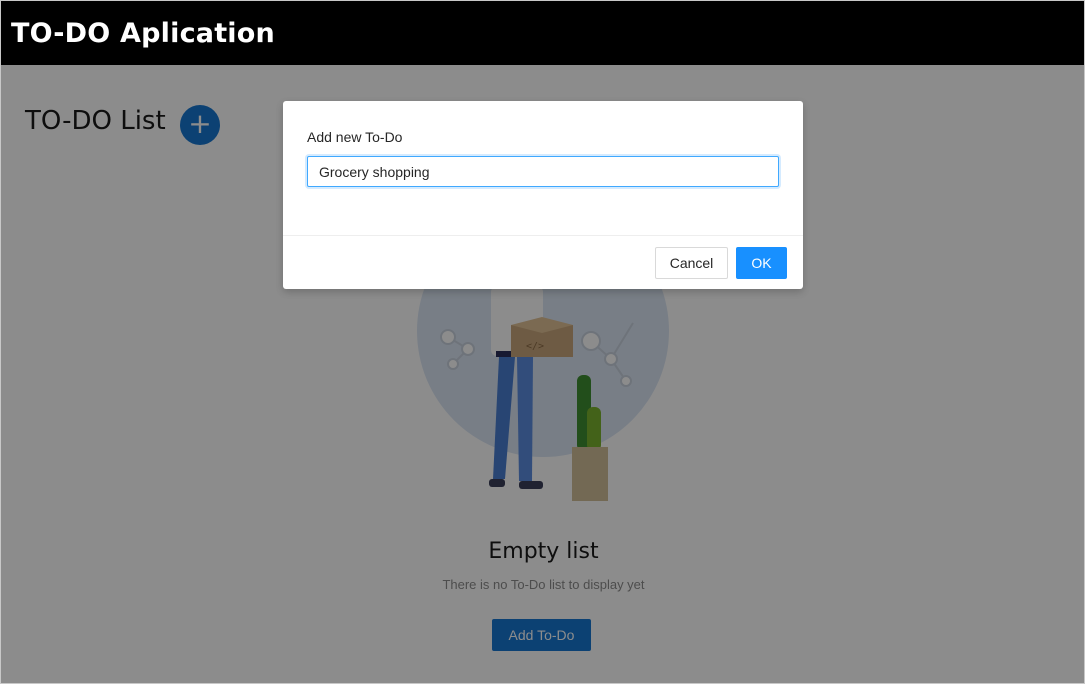 The width and height of the screenshot is (1085, 684). What do you see at coordinates (691, 263) in the screenshot?
I see `cancel-button: Cancel` at bounding box center [691, 263].